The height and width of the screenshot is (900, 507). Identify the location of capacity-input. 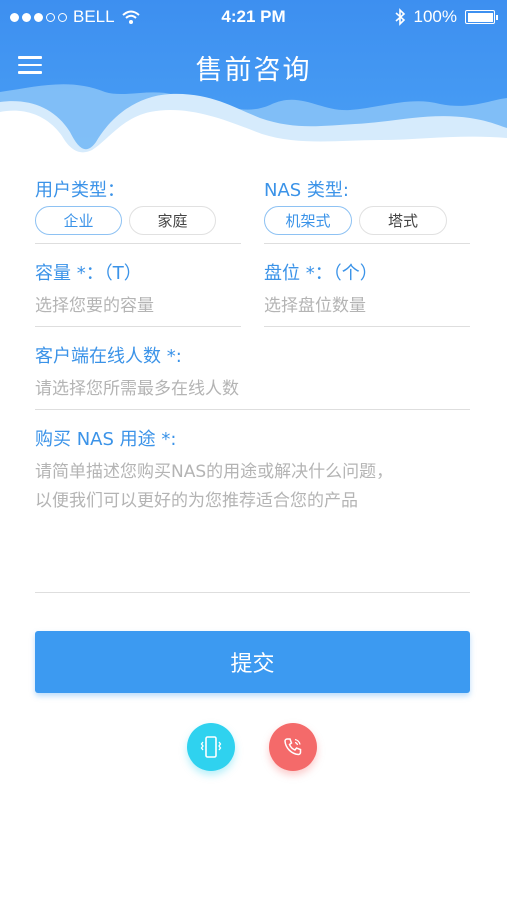
(138, 306).